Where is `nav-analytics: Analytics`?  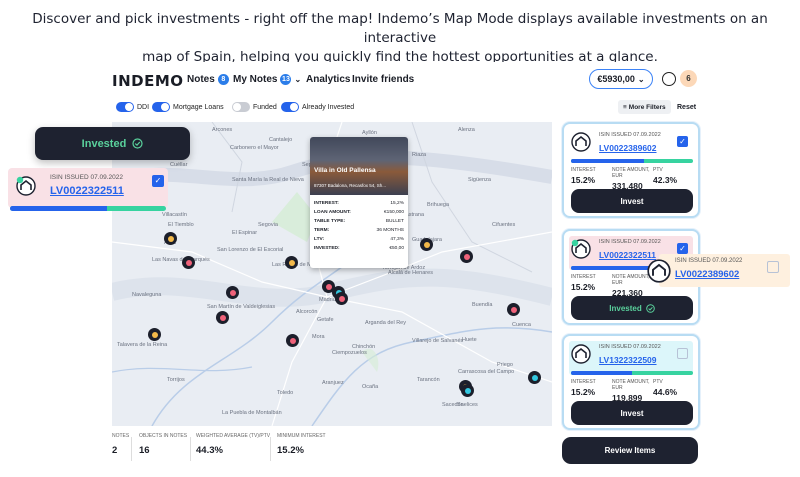 nav-analytics: Analytics is located at coordinates (328, 79).